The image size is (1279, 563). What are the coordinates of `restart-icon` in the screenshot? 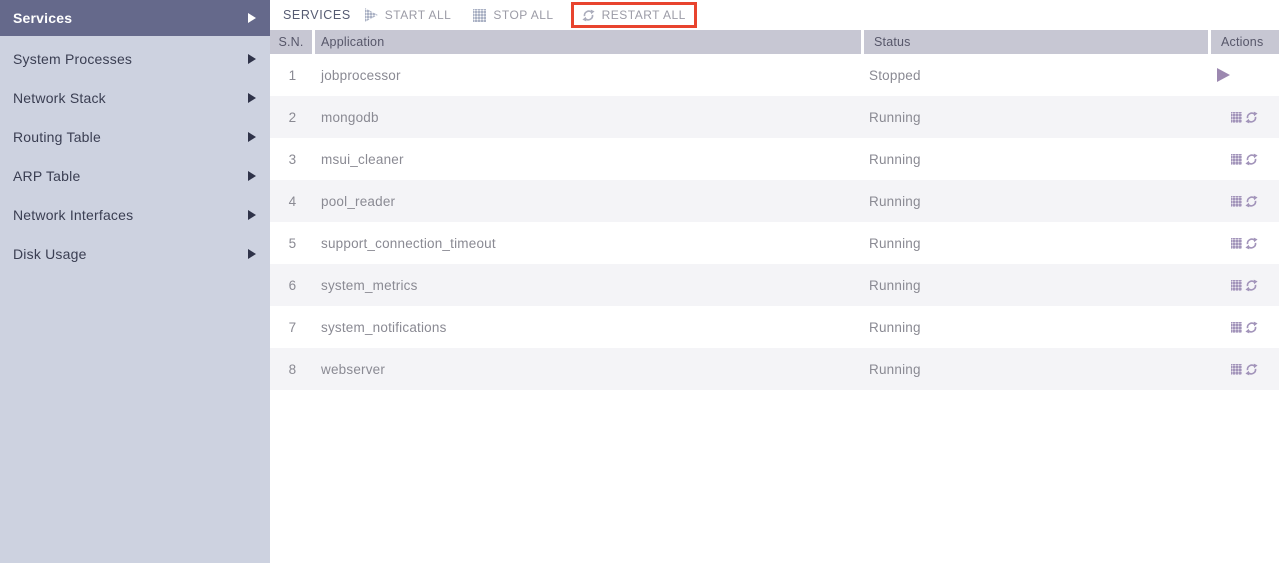 It's located at (588, 15).